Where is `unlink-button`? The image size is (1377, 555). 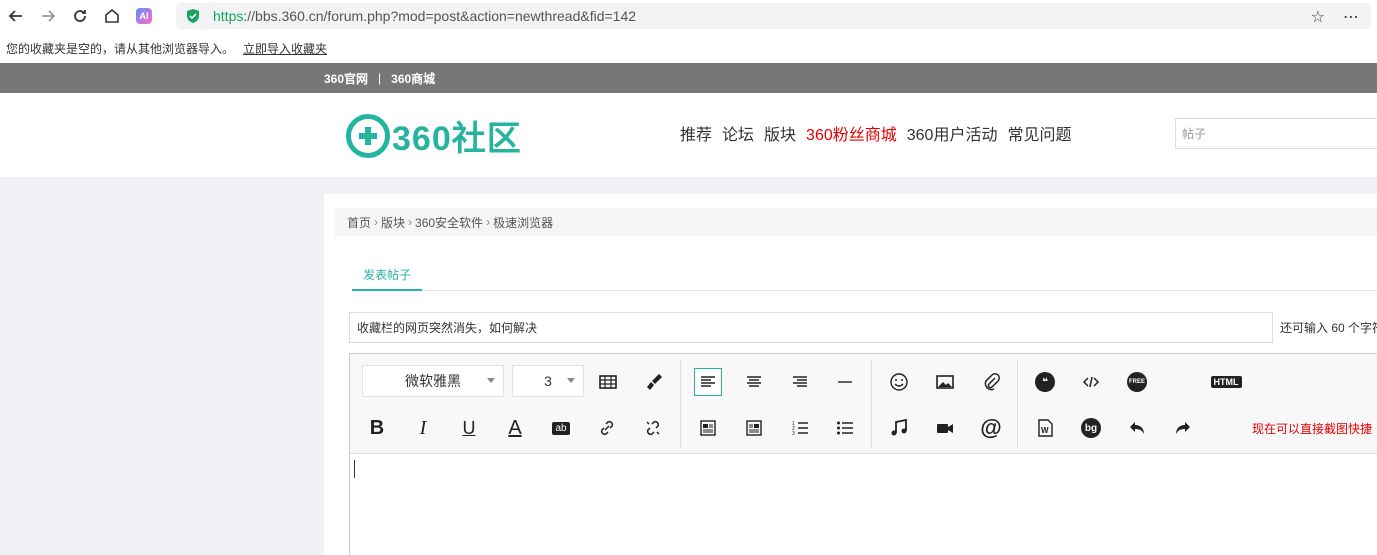
unlink-button is located at coordinates (653, 428).